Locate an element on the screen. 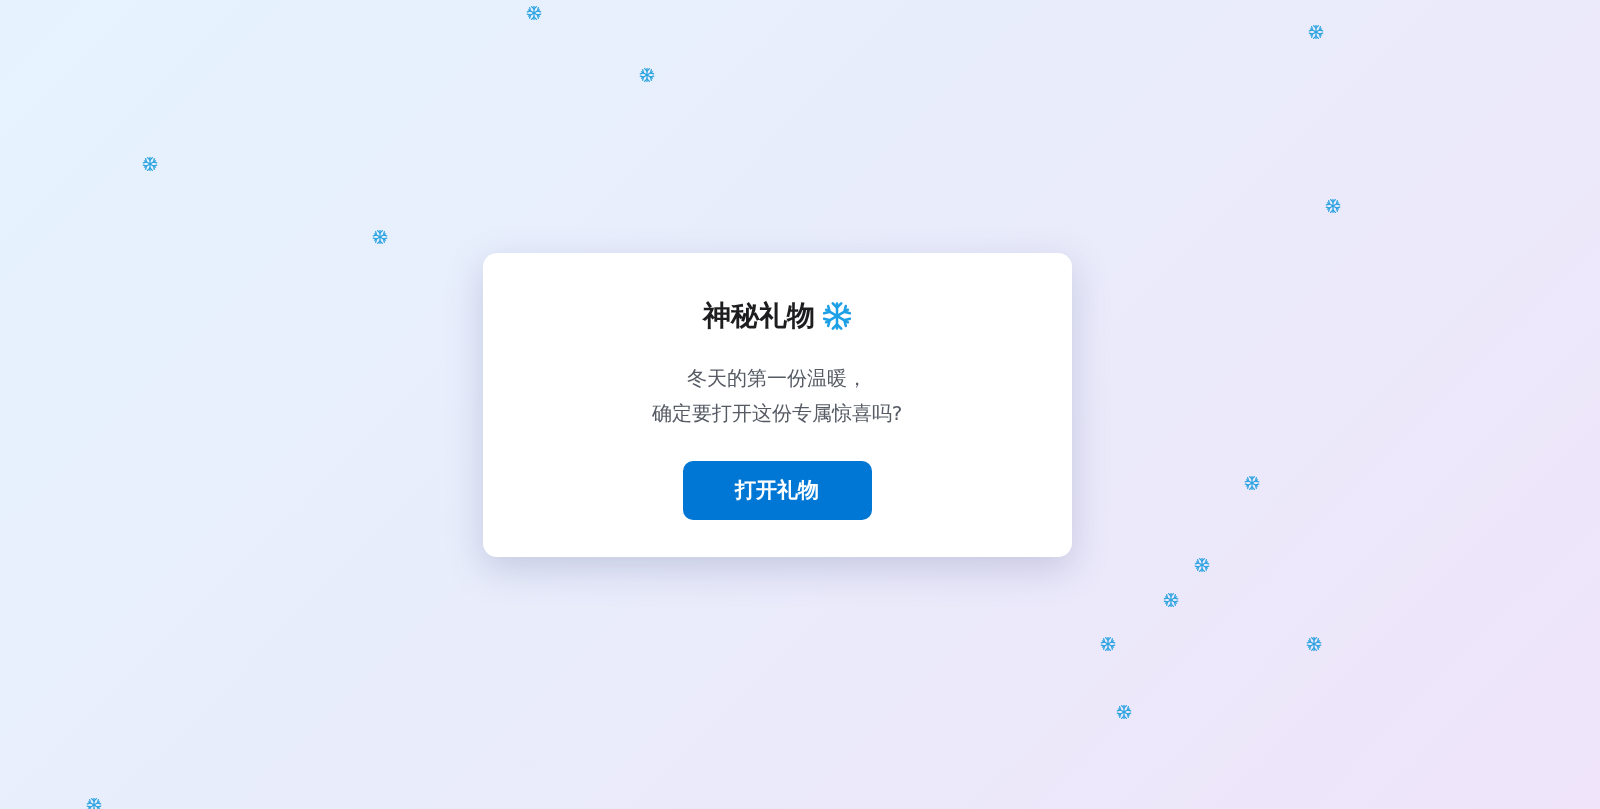  open-gift-button: 打开礼物 is located at coordinates (777, 490).